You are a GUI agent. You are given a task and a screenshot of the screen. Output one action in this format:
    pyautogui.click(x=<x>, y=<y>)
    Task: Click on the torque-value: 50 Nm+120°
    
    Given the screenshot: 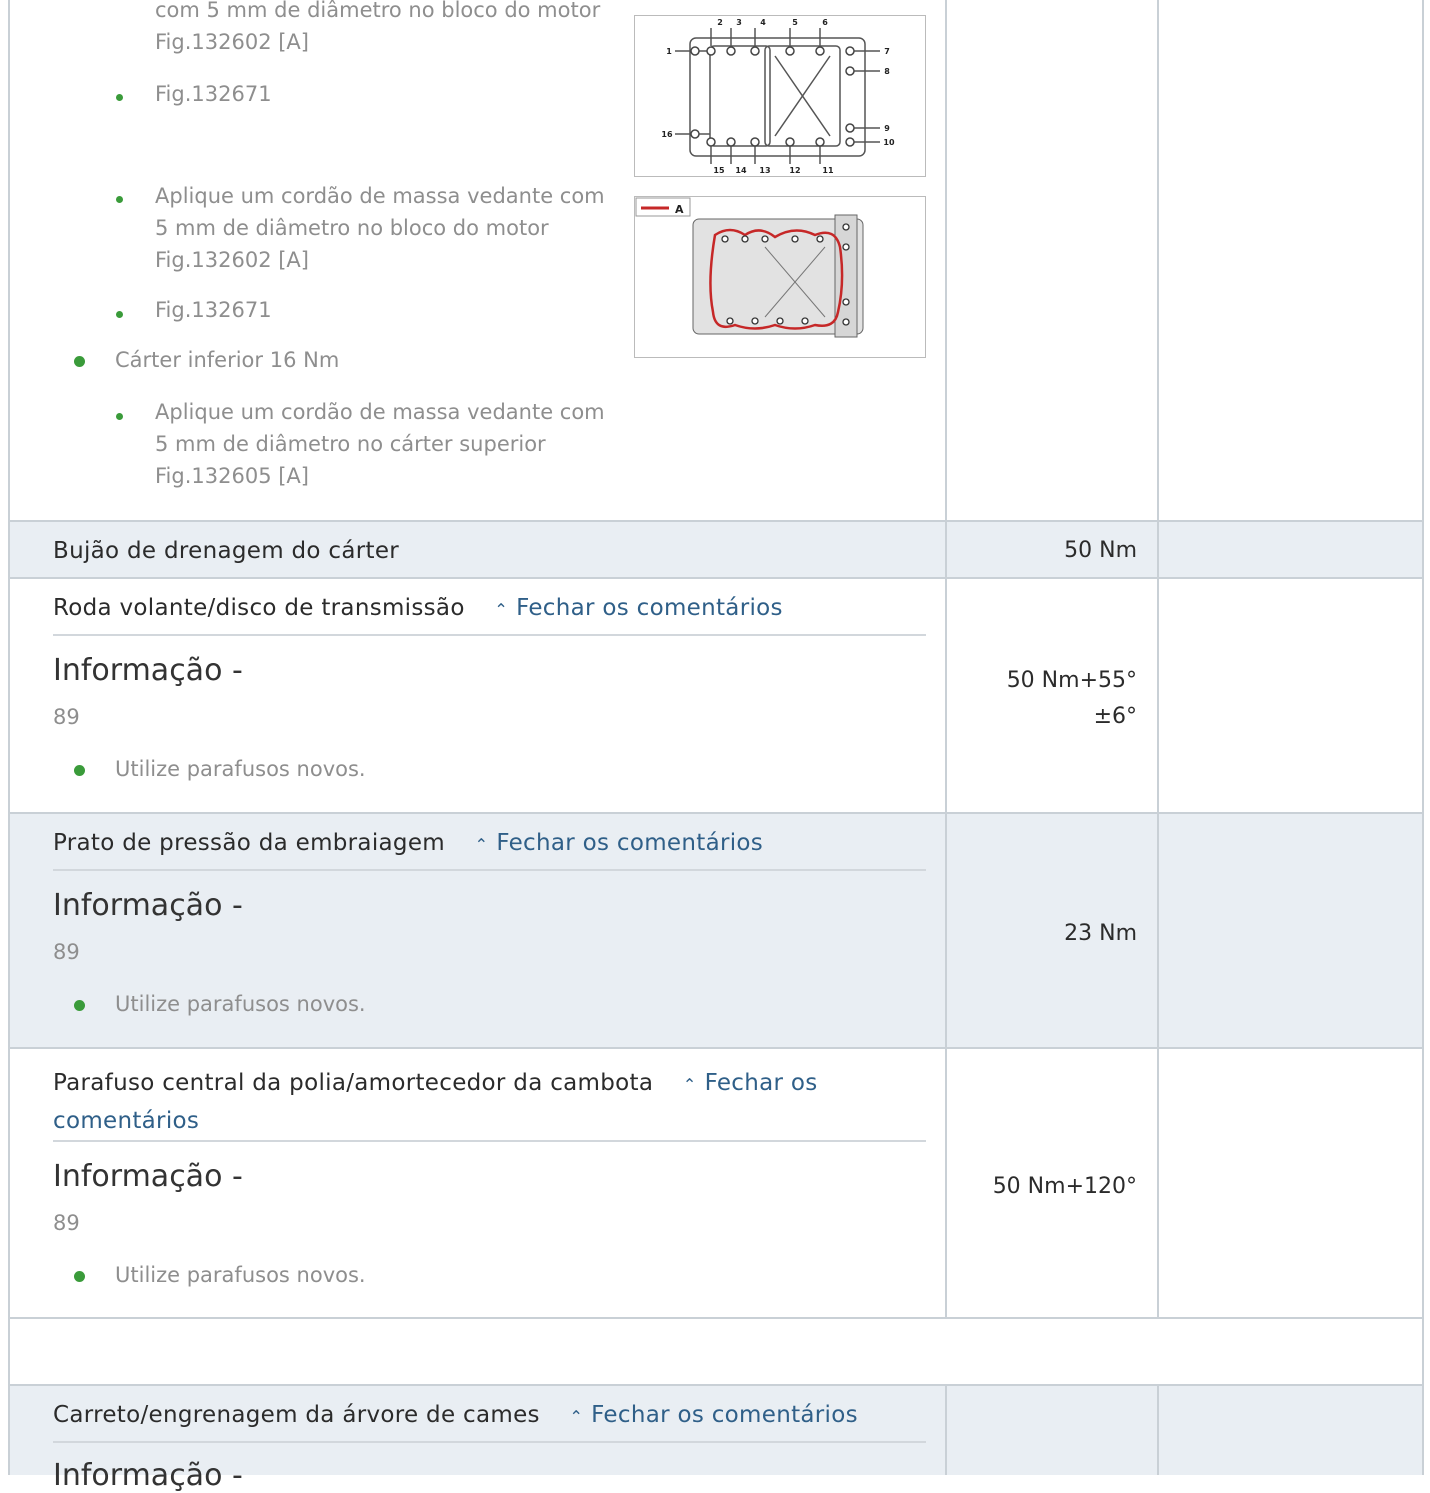 What is the action you would take?
    pyautogui.click(x=1064, y=1186)
    